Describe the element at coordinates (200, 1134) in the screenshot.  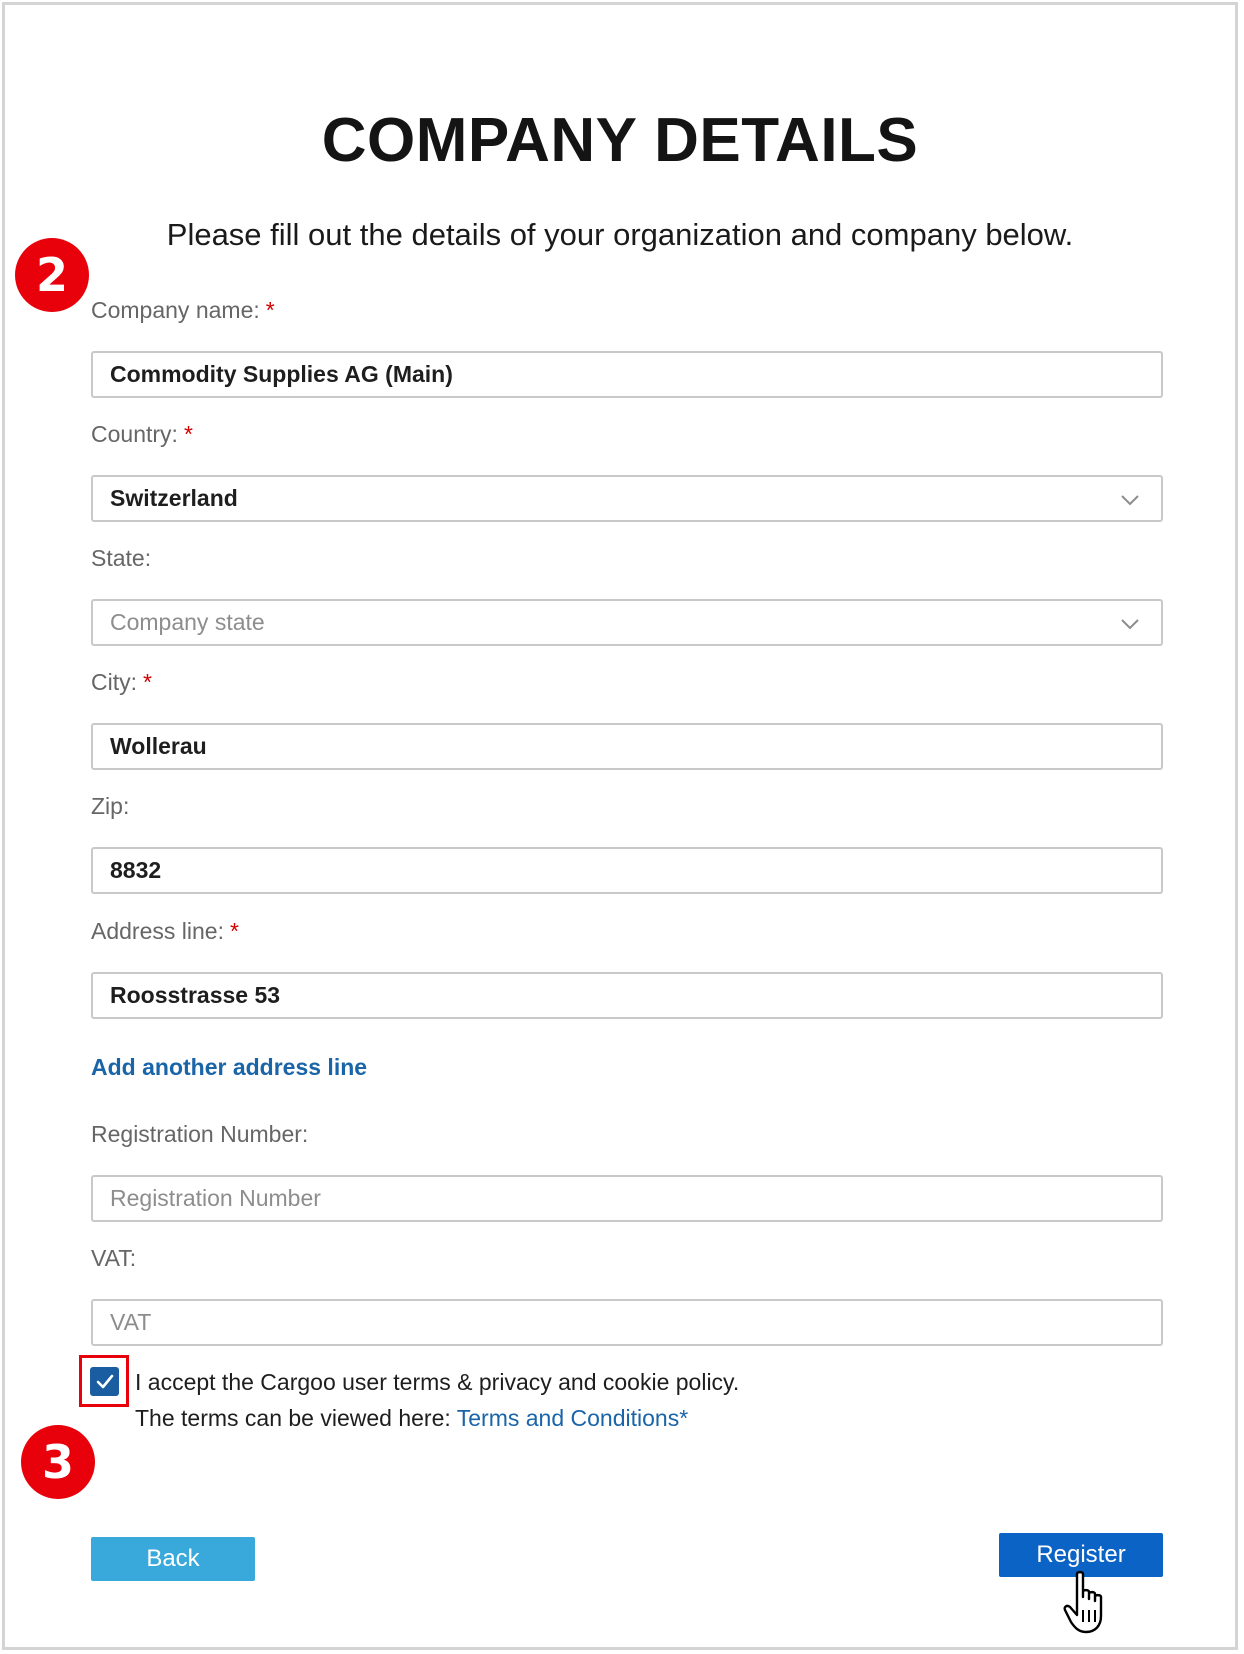
I see `registration-number-label: Registration Number:` at that location.